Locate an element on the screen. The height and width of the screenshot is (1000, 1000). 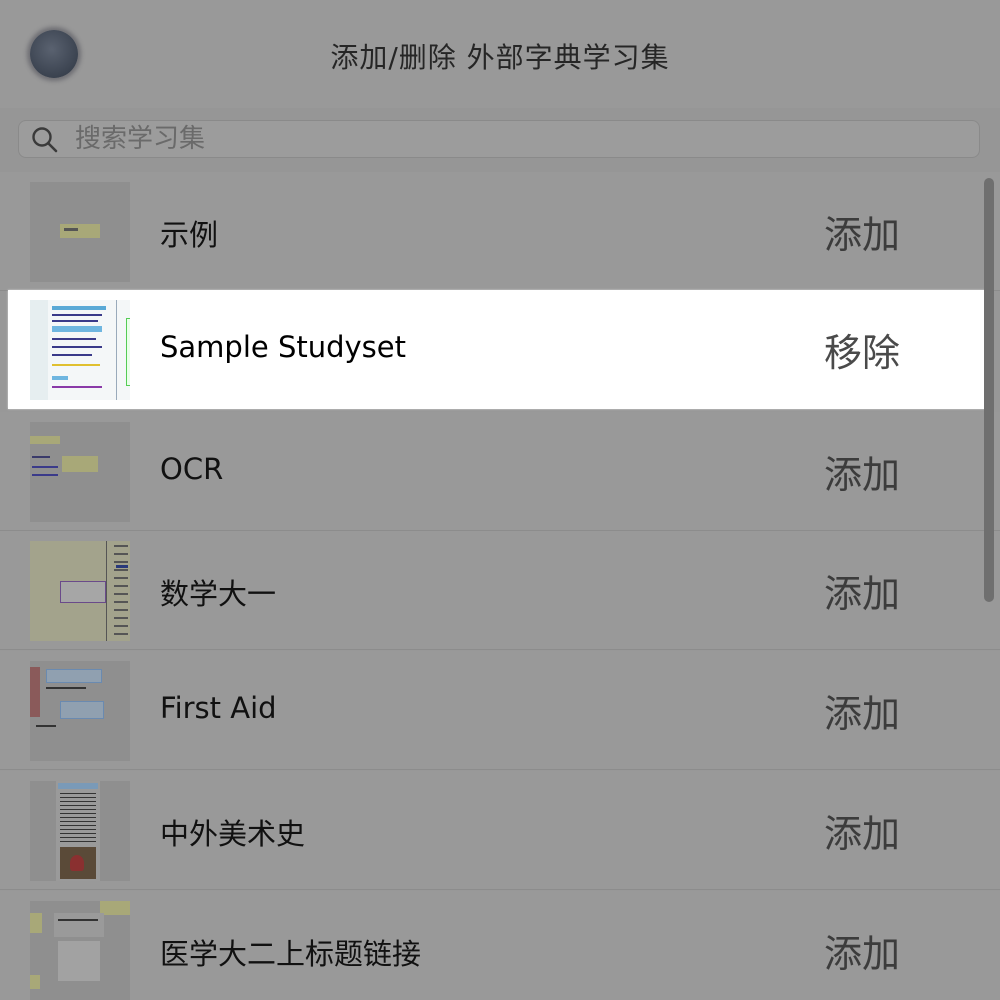
studyset-name: OCR is located at coordinates (192, 469).